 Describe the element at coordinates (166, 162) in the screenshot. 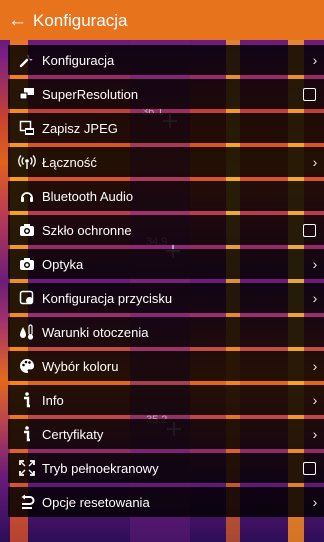

I see `menu-item-łączność: Łączność ›` at that location.